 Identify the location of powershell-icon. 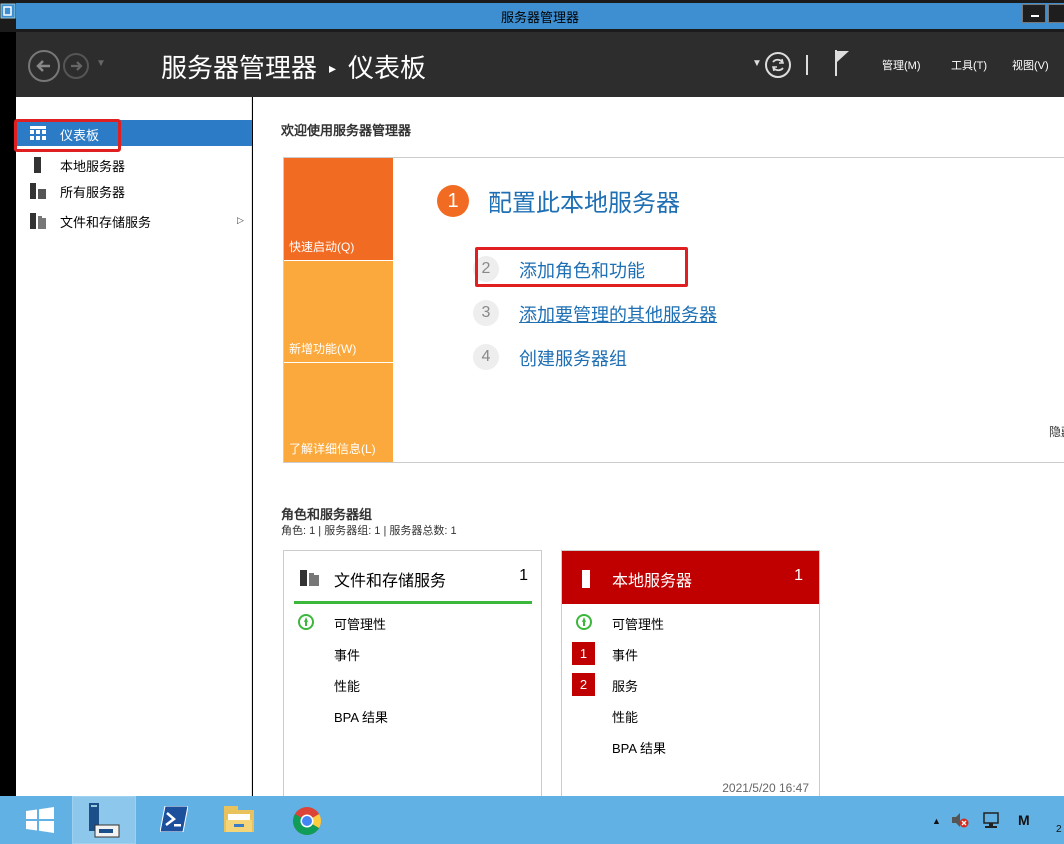
(174, 819).